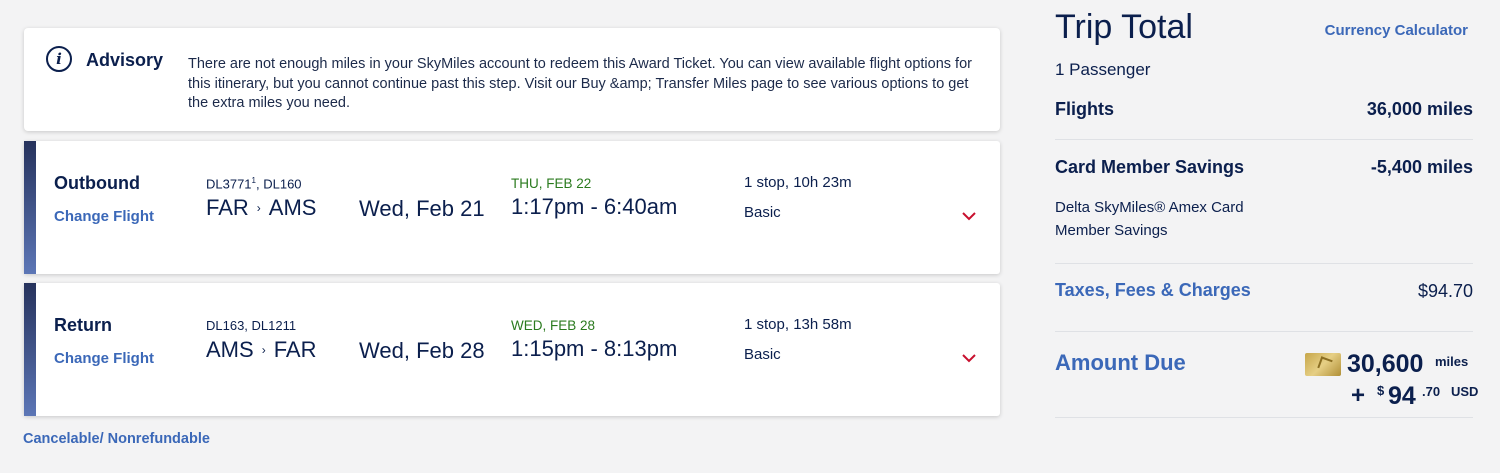  I want to click on return-origin: AMS, so click(230, 349).